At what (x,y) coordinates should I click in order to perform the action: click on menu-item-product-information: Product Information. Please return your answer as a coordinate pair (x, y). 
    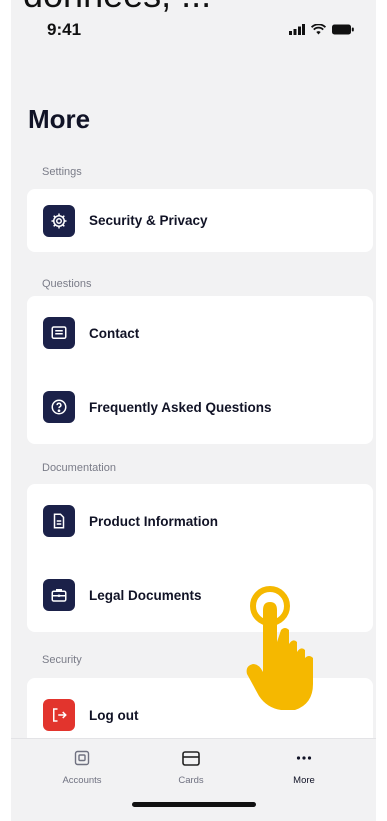
    Looking at the image, I should click on (200, 521).